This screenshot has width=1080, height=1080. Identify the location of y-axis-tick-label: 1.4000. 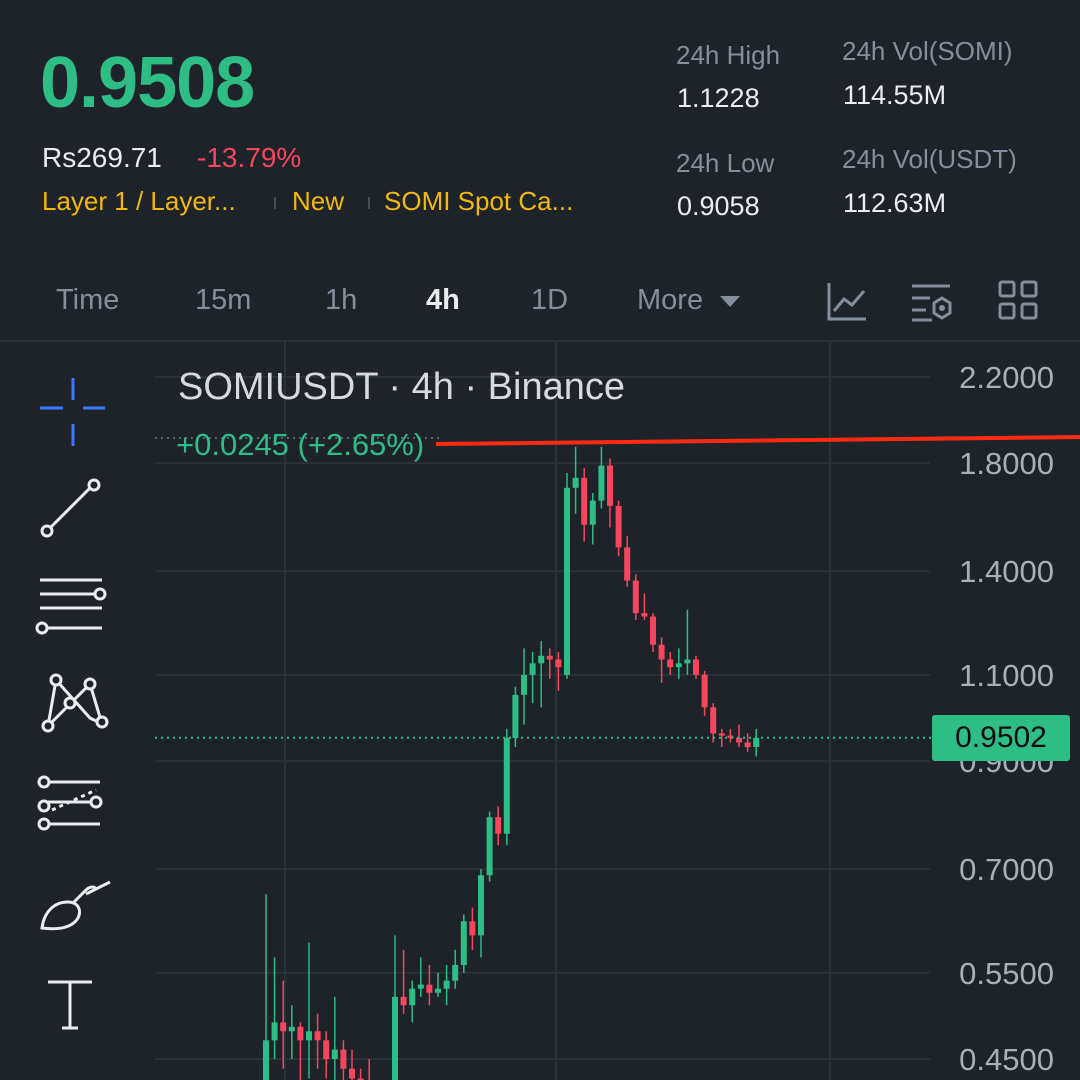
(1006, 571).